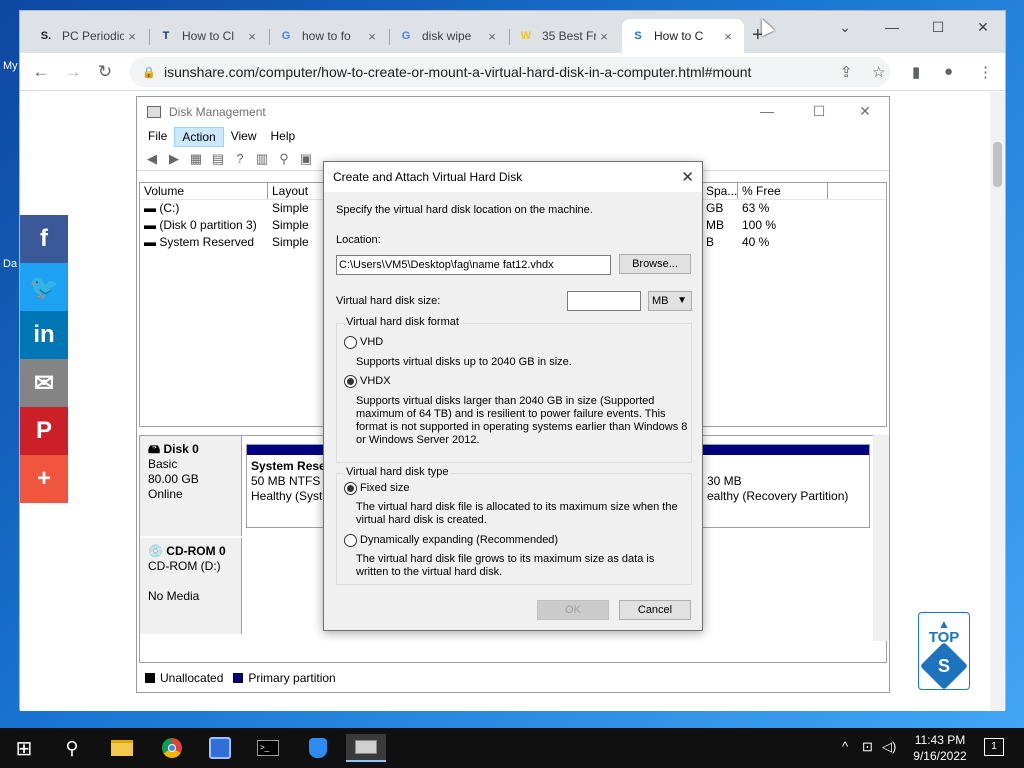  Describe the element at coordinates (41, 72) in the screenshot. I see `back-button: ←` at that location.